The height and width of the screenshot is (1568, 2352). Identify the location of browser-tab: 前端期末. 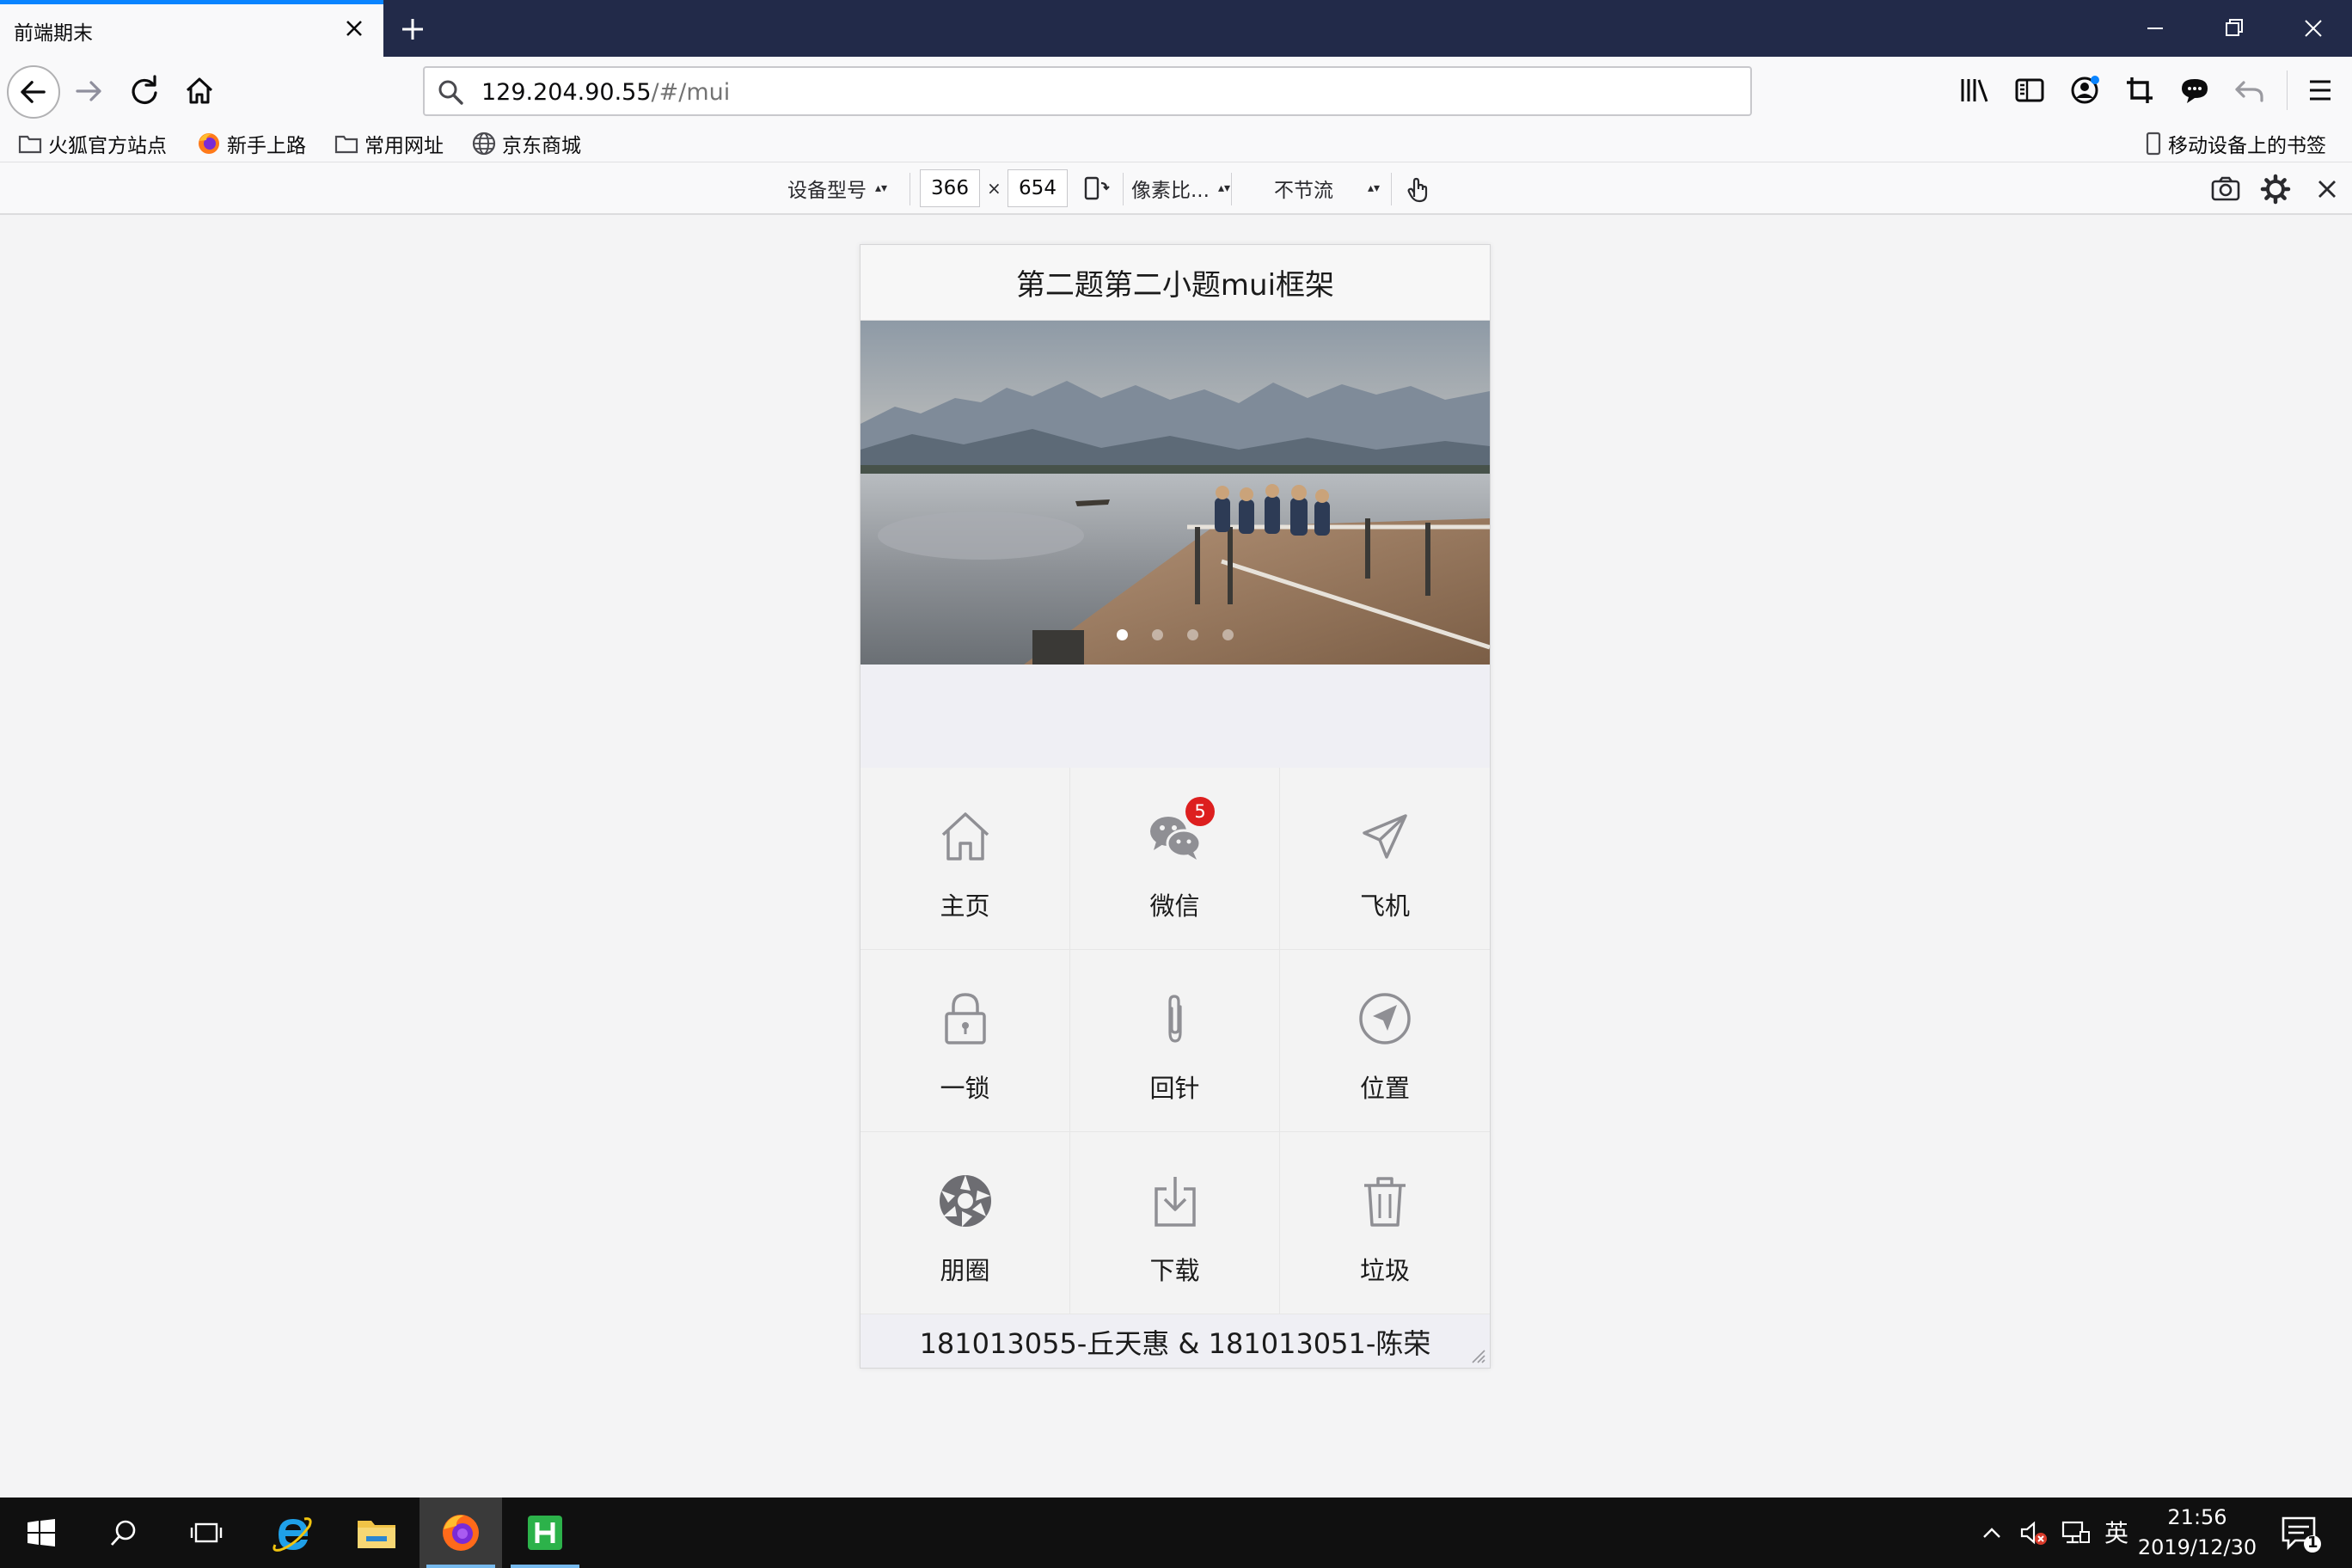
(191, 28).